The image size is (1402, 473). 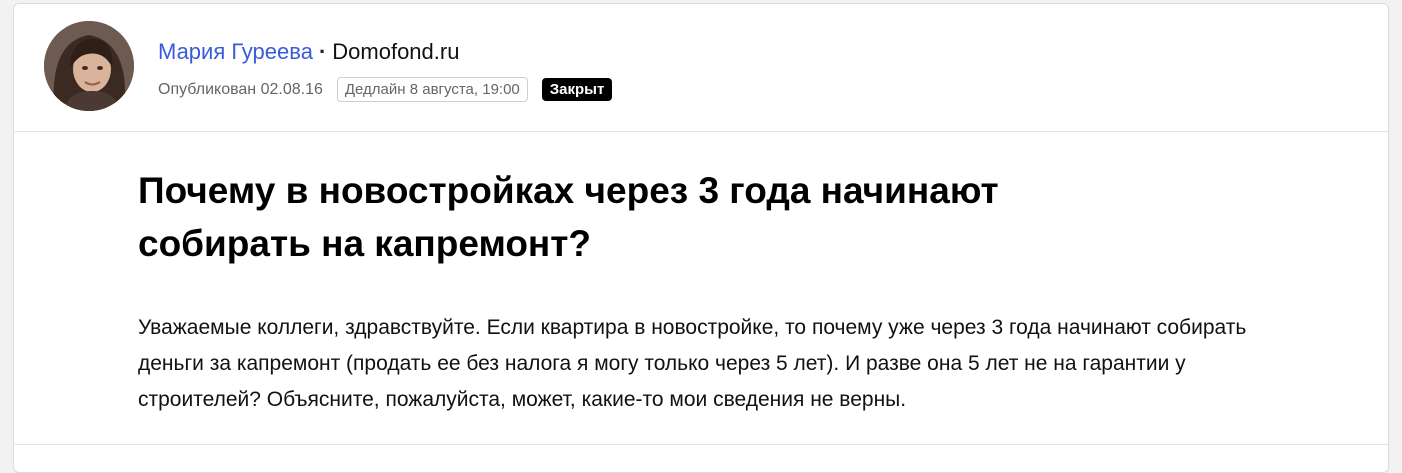 I want to click on author-line: Мария Гуреева · Domofond.ru, so click(x=308, y=52).